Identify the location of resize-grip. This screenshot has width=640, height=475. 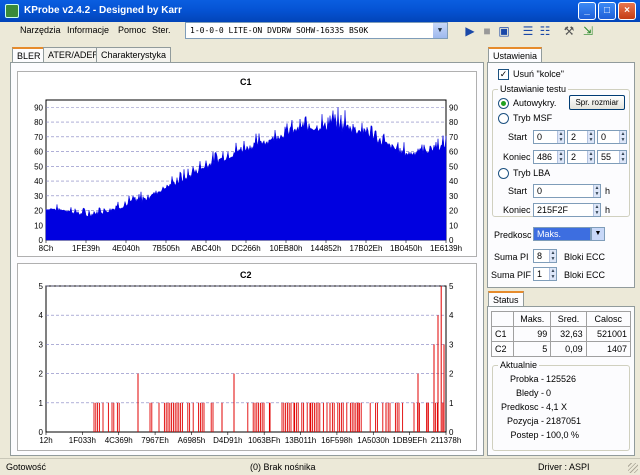
(633, 468).